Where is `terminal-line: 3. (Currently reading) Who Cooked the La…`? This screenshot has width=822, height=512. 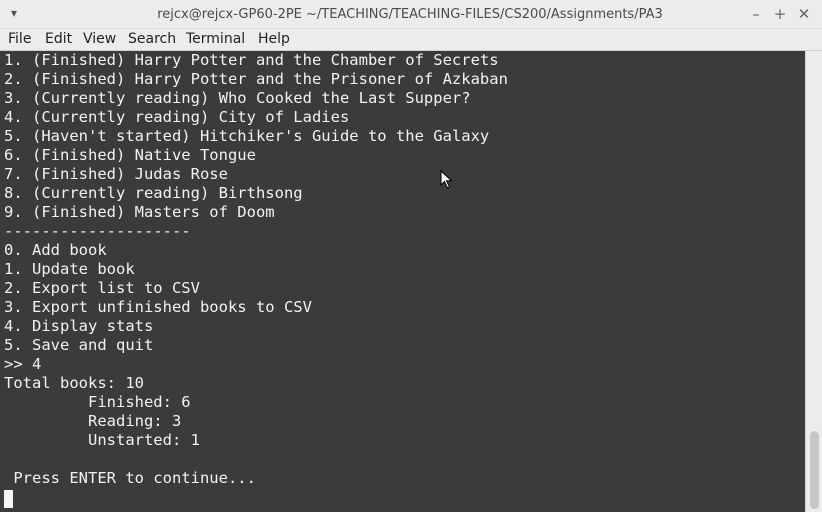 terminal-line: 3. (Currently reading) Who Cooked the La… is located at coordinates (237, 98).